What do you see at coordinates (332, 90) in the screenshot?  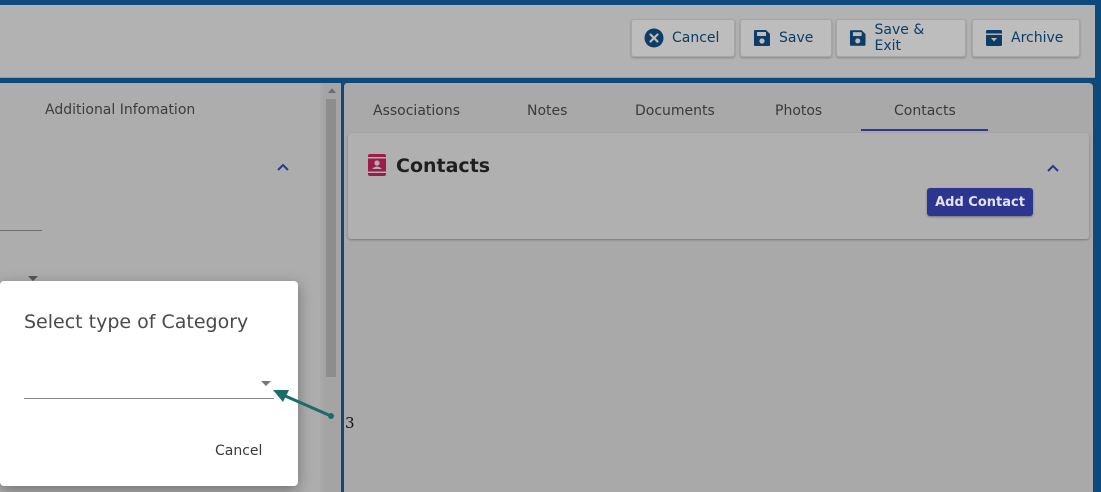 I see `scroll-up-arrow-icon` at bounding box center [332, 90].